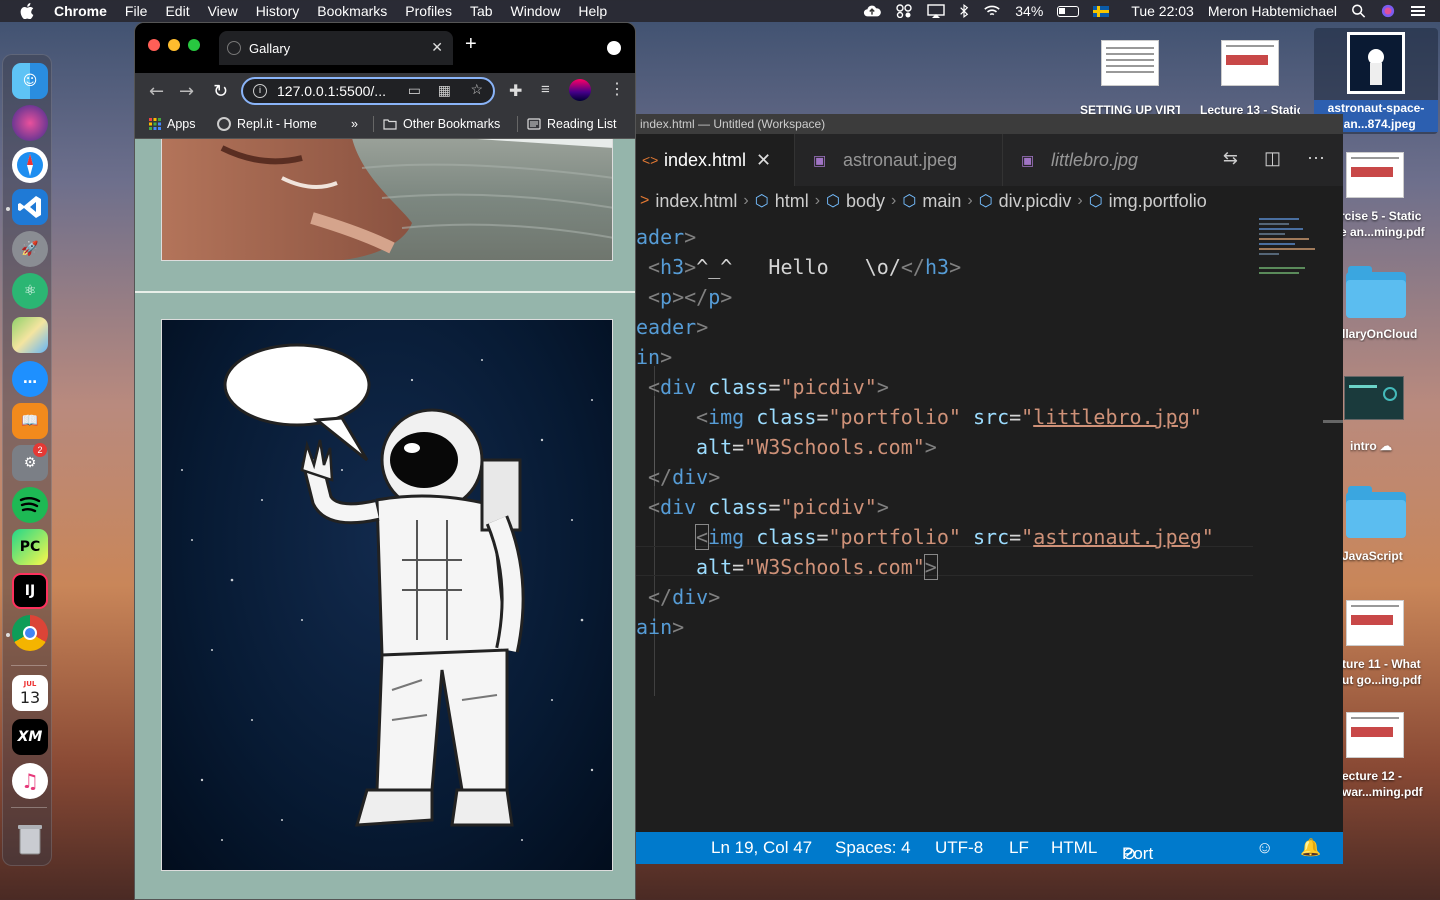 This screenshot has height=900, width=1440. I want to click on breadcrumb-item: html, so click(792, 201).